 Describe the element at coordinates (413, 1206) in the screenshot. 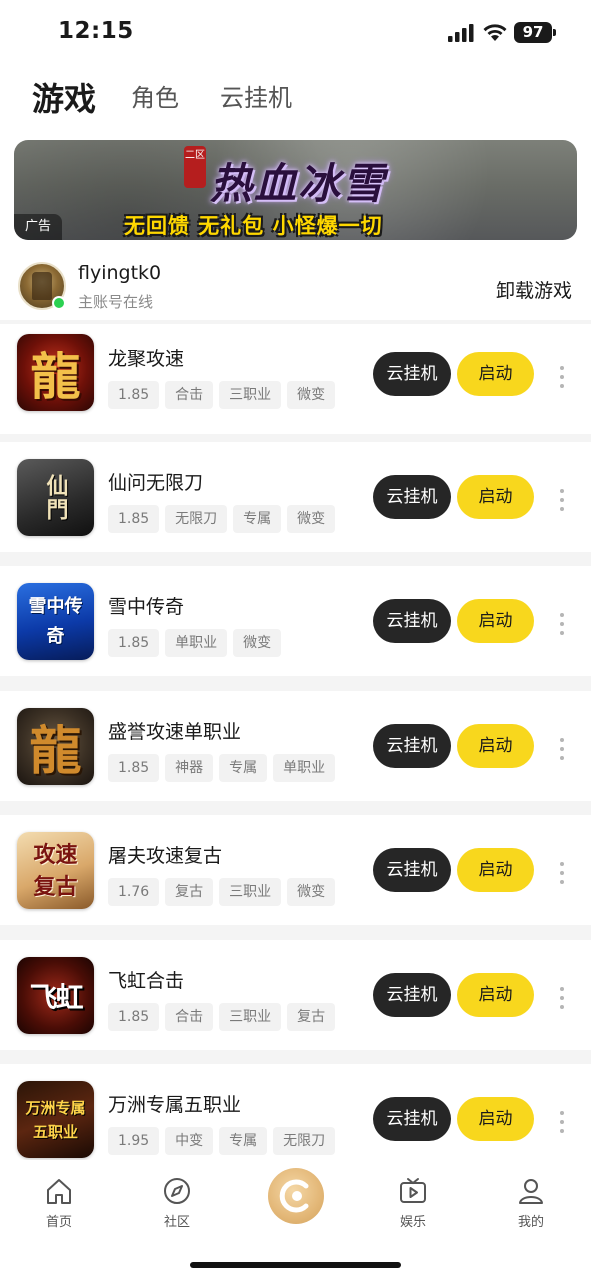

I see `nav-entertainment: 娱乐` at that location.